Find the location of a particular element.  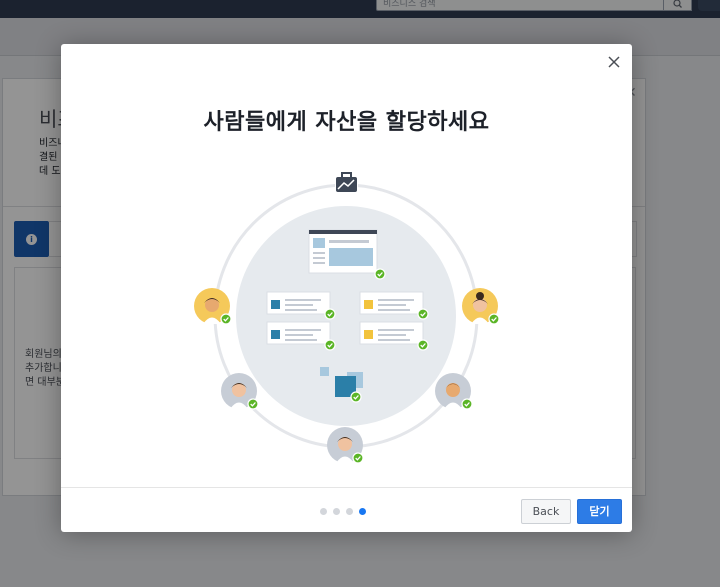

close-icon is located at coordinates (614, 62).